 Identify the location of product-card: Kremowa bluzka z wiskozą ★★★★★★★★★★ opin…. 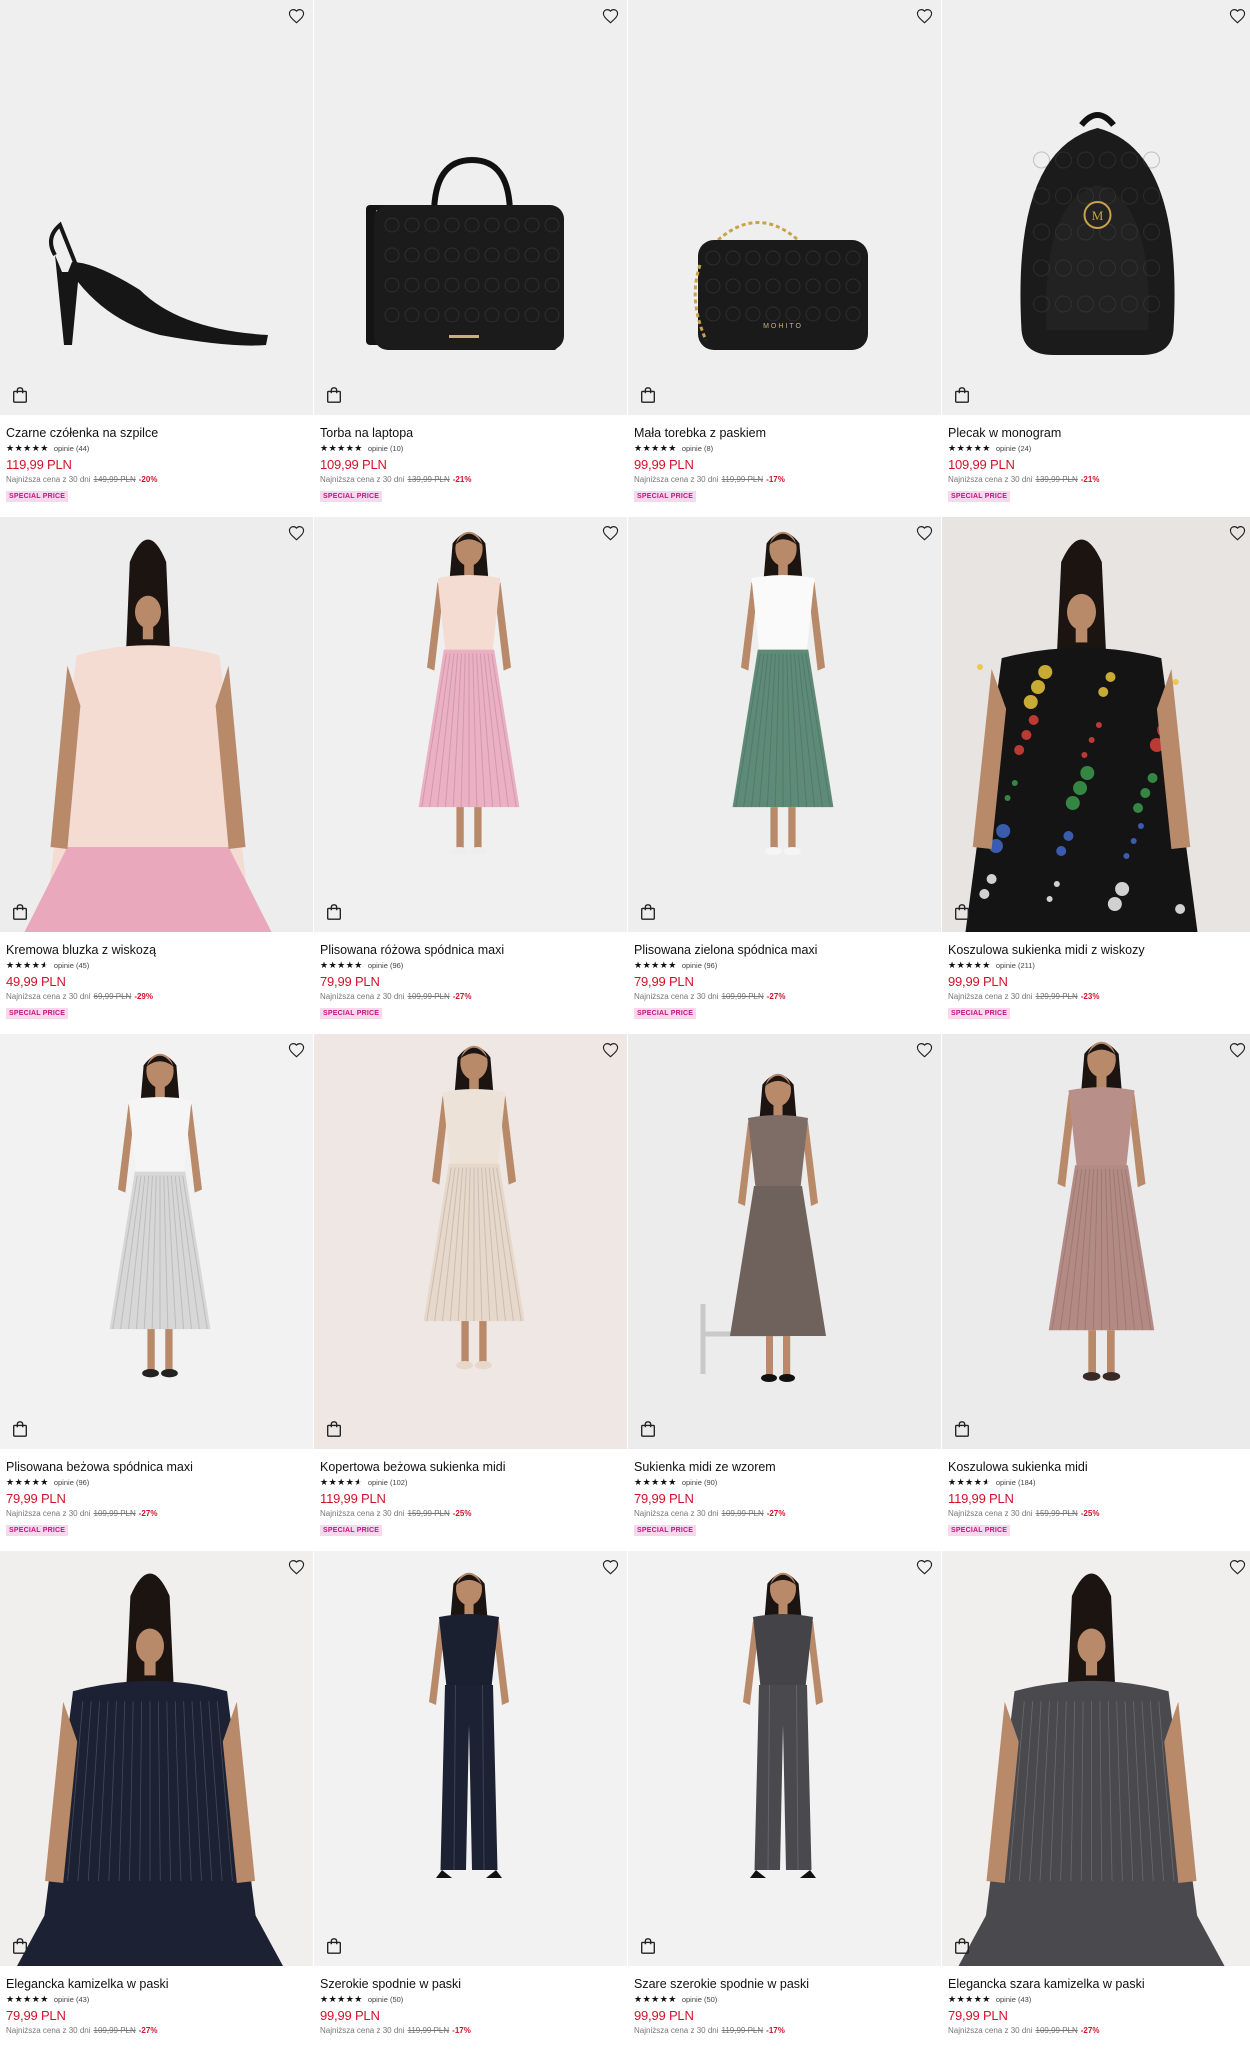
(156, 775).